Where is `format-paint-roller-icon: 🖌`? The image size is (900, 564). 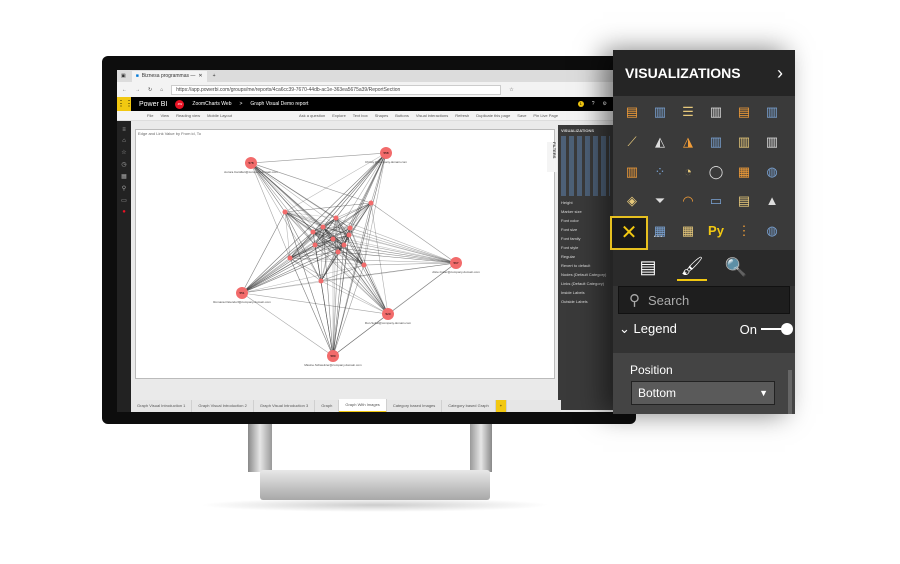
format-paint-roller-icon: 🖌 is located at coordinates (692, 268).